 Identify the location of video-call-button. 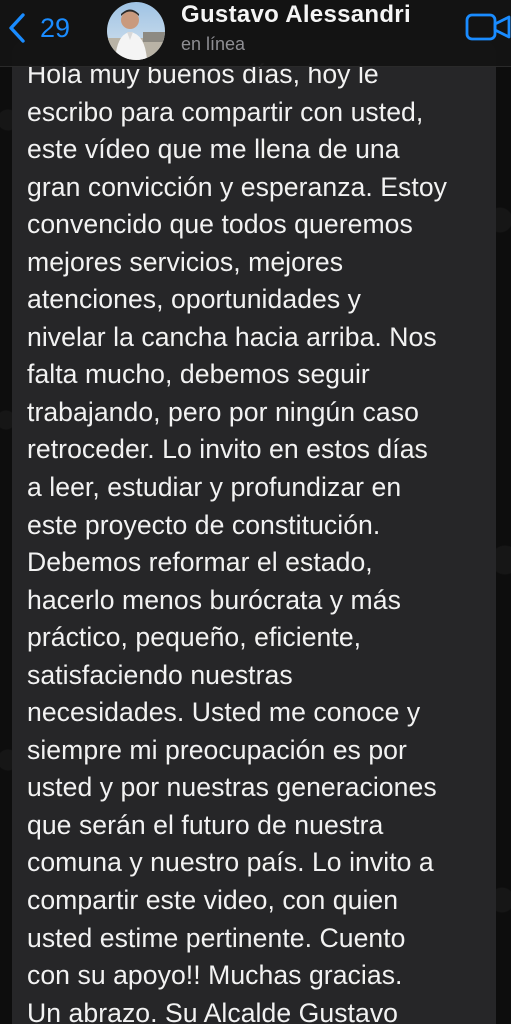
(488, 27).